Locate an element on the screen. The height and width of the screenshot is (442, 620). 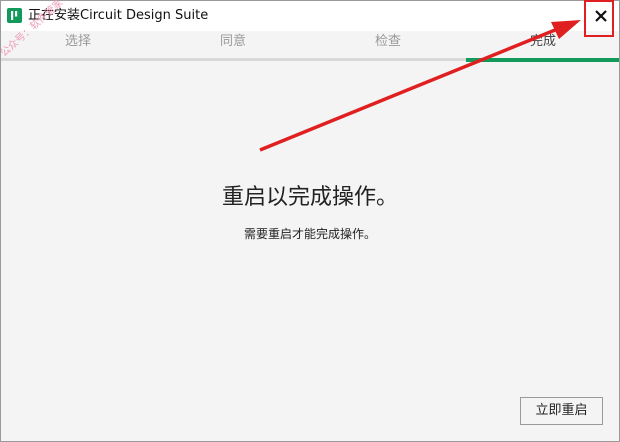
restart-now-button: 立即重启 is located at coordinates (561, 411).